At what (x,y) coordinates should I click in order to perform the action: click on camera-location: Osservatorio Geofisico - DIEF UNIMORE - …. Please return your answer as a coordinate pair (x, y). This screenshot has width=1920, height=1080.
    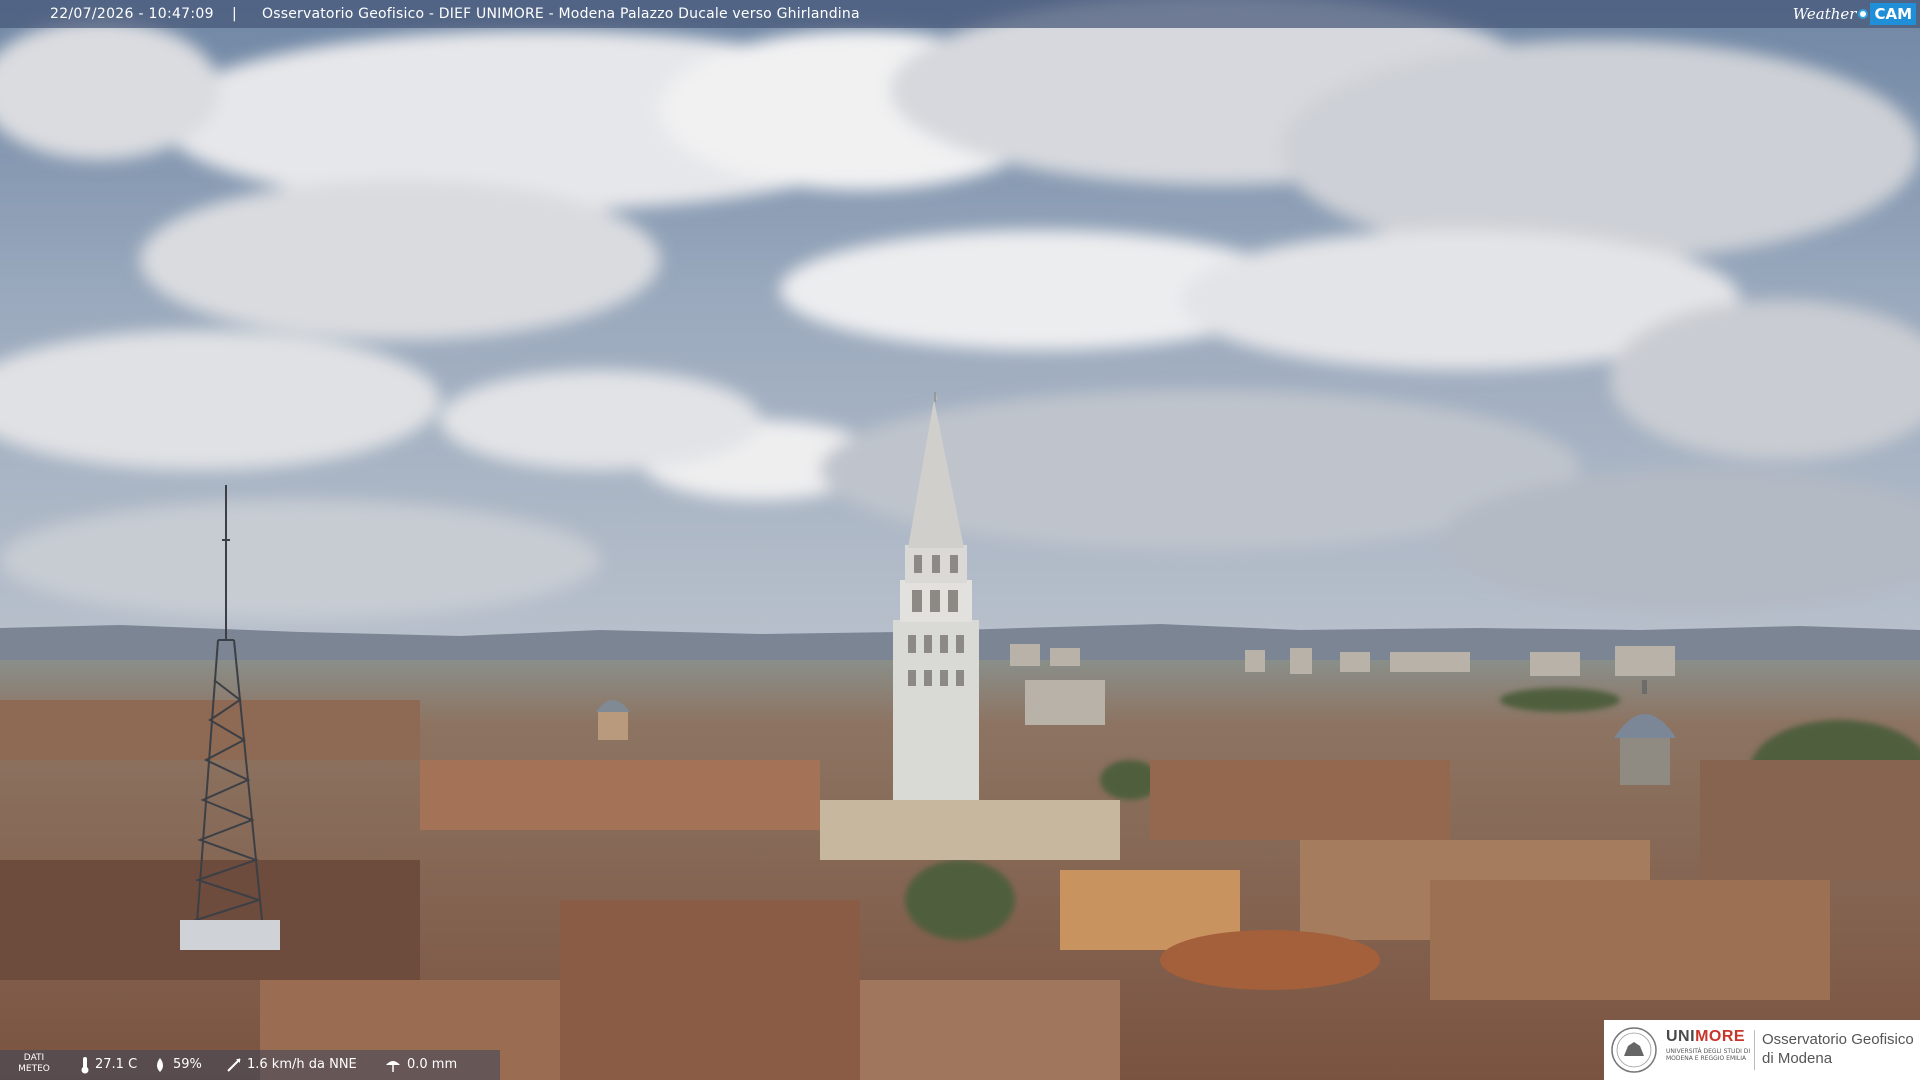
    Looking at the image, I should click on (561, 14).